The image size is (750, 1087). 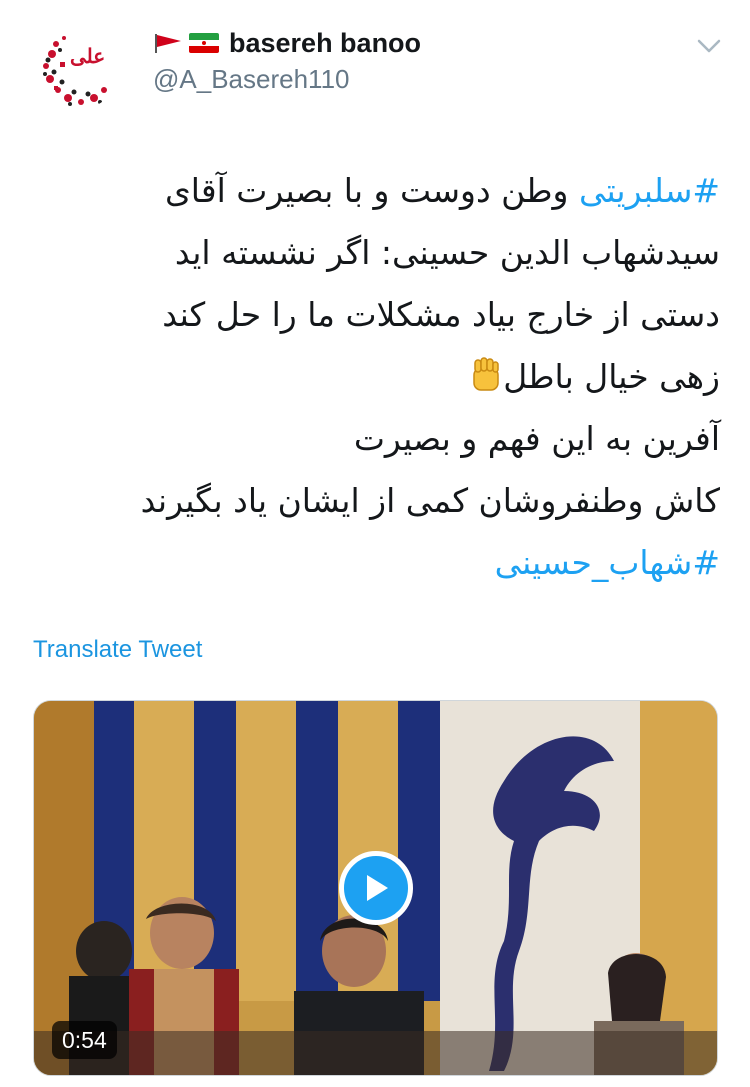 I want to click on author-name-row: basereh banoo, so click(x=287, y=43).